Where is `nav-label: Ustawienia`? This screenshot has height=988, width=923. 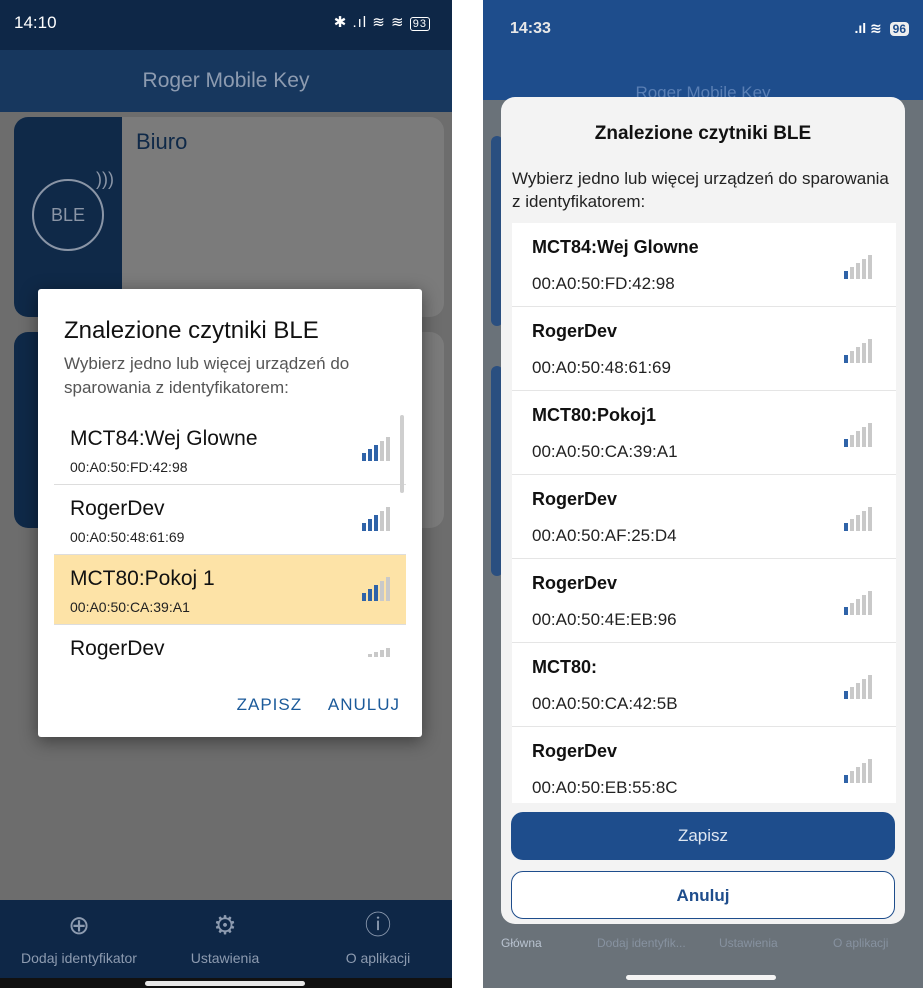 nav-label: Ustawienia is located at coordinates (225, 958).